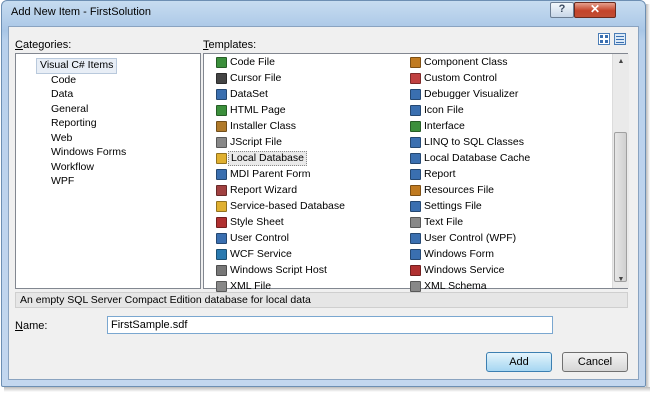 The image size is (650, 393). What do you see at coordinates (43, 45) in the screenshot?
I see `categories-label: Categories:` at bounding box center [43, 45].